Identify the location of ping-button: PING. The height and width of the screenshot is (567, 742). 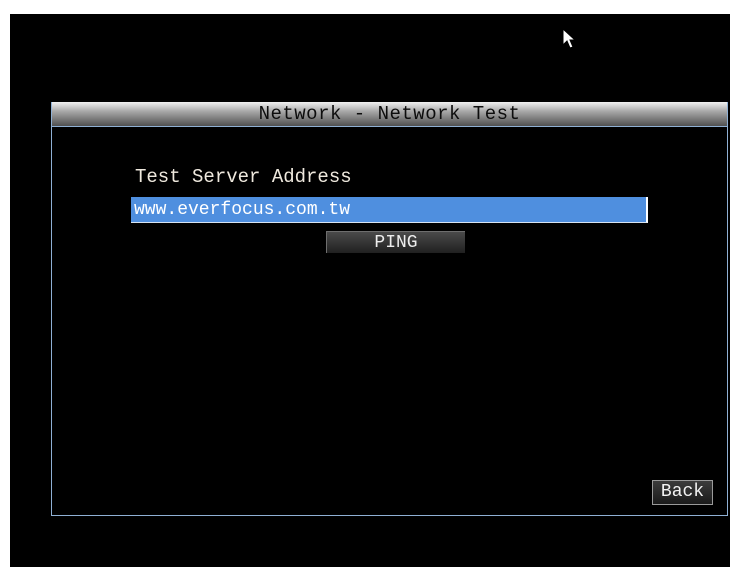
(395, 242).